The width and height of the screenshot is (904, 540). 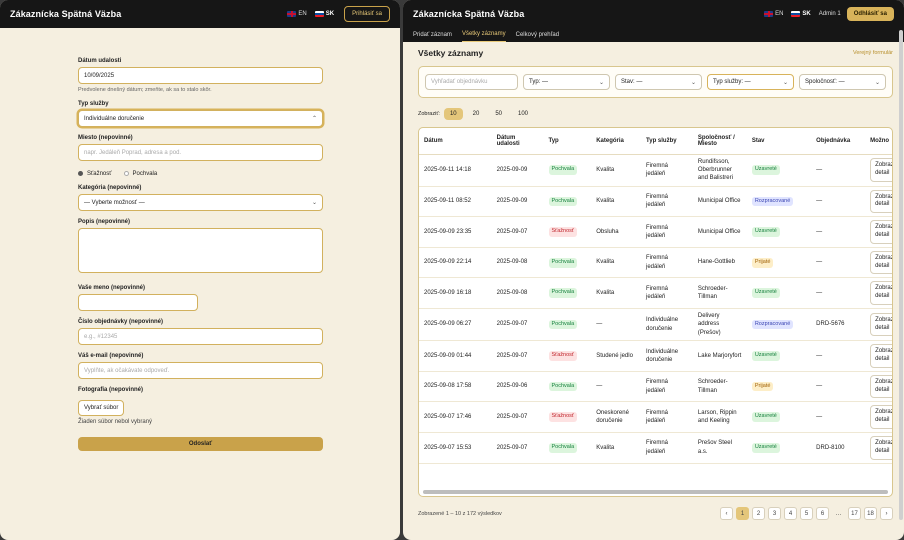 I want to click on status-filter: Stav: — ⌄, so click(x=658, y=82).